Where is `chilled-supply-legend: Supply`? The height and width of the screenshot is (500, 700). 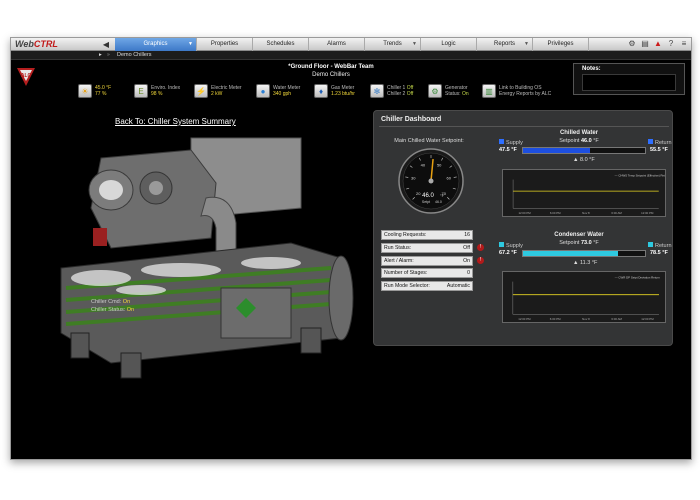 chilled-supply-legend: Supply is located at coordinates (511, 142).